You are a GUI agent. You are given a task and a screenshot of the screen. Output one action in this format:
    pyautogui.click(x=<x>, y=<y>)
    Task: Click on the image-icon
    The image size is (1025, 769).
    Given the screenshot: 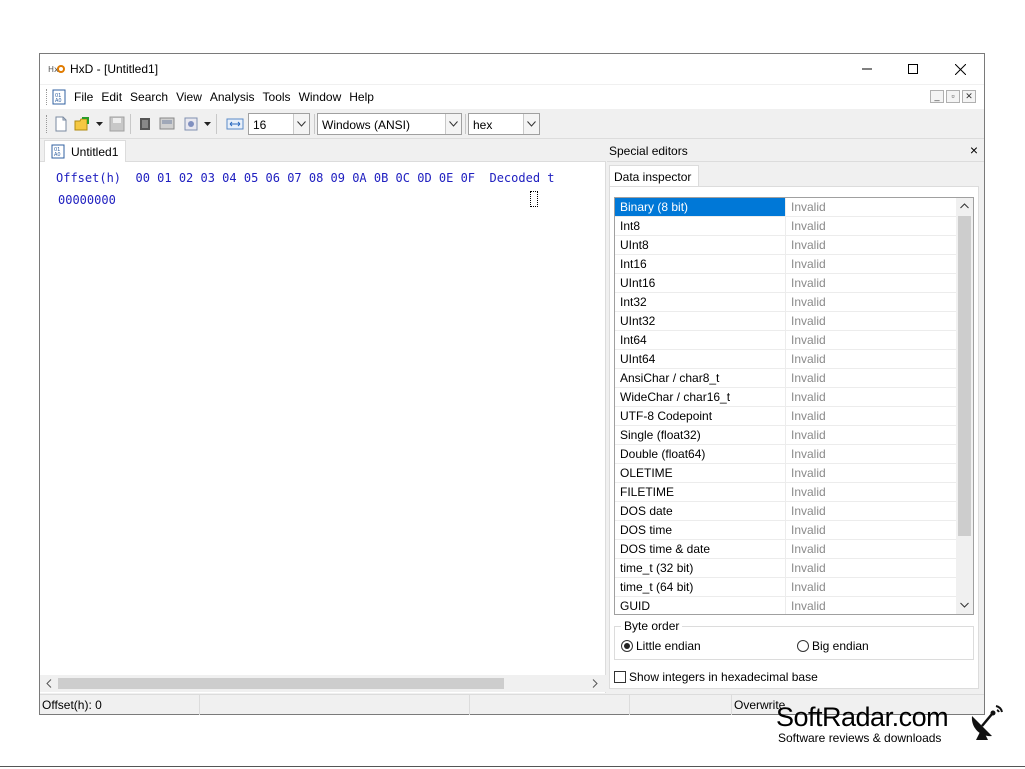 What is the action you would take?
    pyautogui.click(x=191, y=124)
    